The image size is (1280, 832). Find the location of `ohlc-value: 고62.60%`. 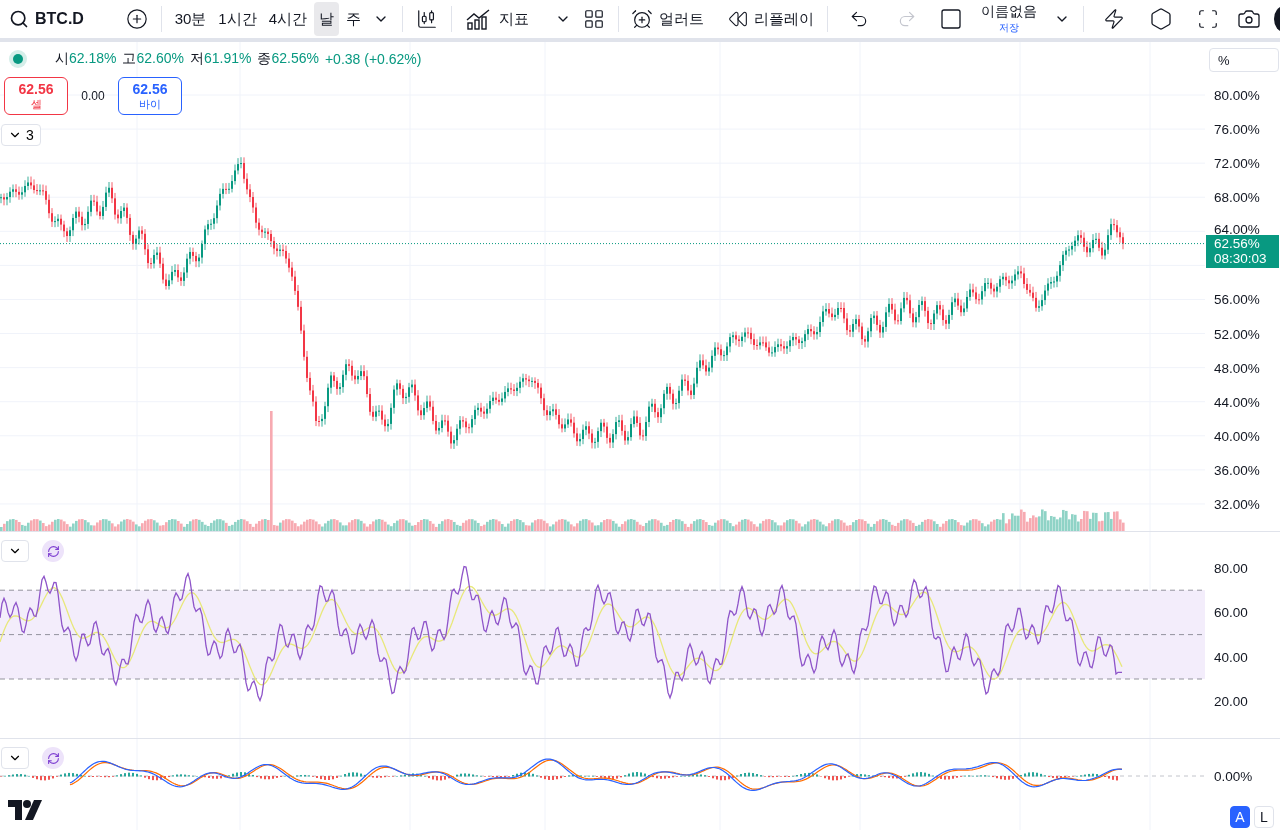

ohlc-value: 고62.60% is located at coordinates (153, 59).